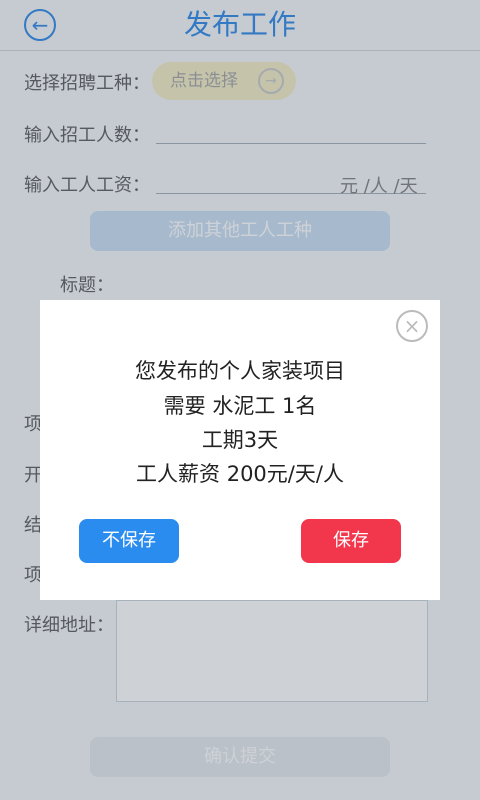 Image resolution: width=480 pixels, height=800 pixels. Describe the element at coordinates (351, 541) in the screenshot. I see `save-button: 保存` at that location.